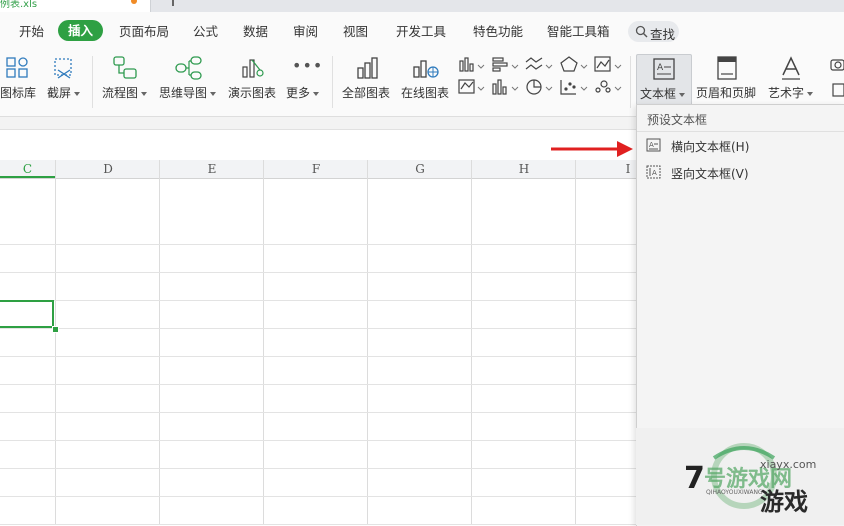 This screenshot has width=844, height=526. I want to click on column-header-h: H, so click(524, 169).